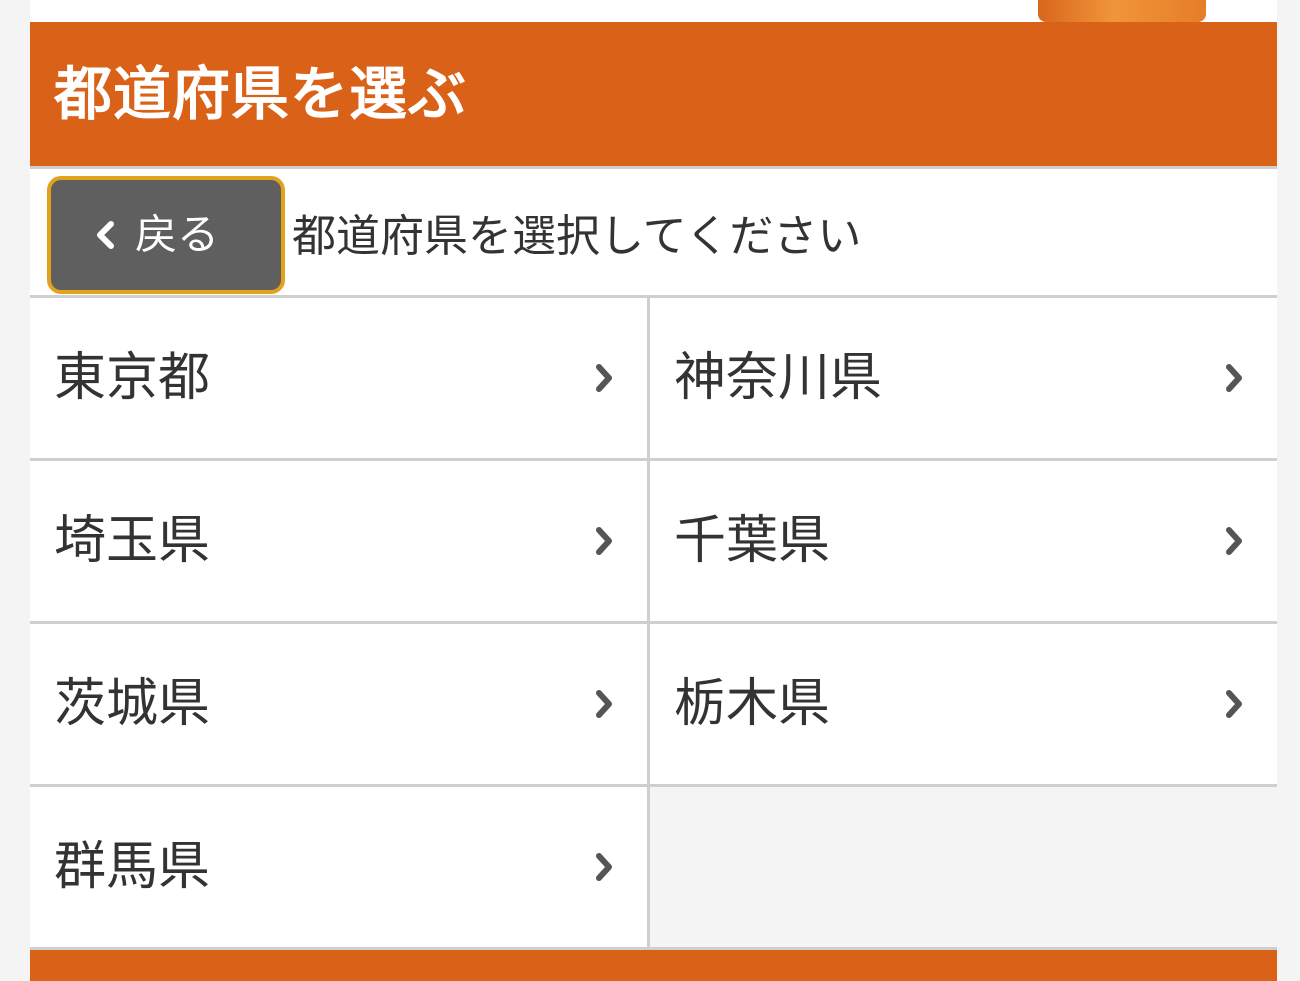 The height and width of the screenshot is (981, 1300). Describe the element at coordinates (105, 235) in the screenshot. I see `chevron-left-icon` at that location.